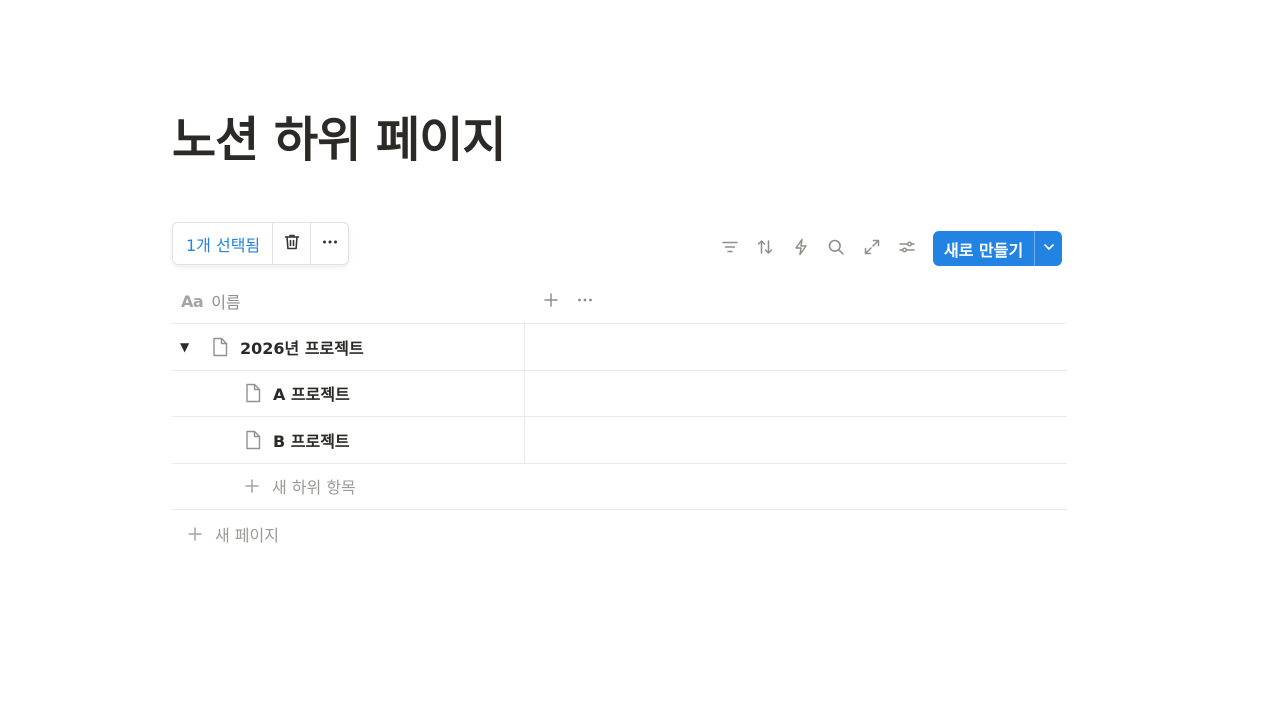  I want to click on automation-icon, so click(801, 249).